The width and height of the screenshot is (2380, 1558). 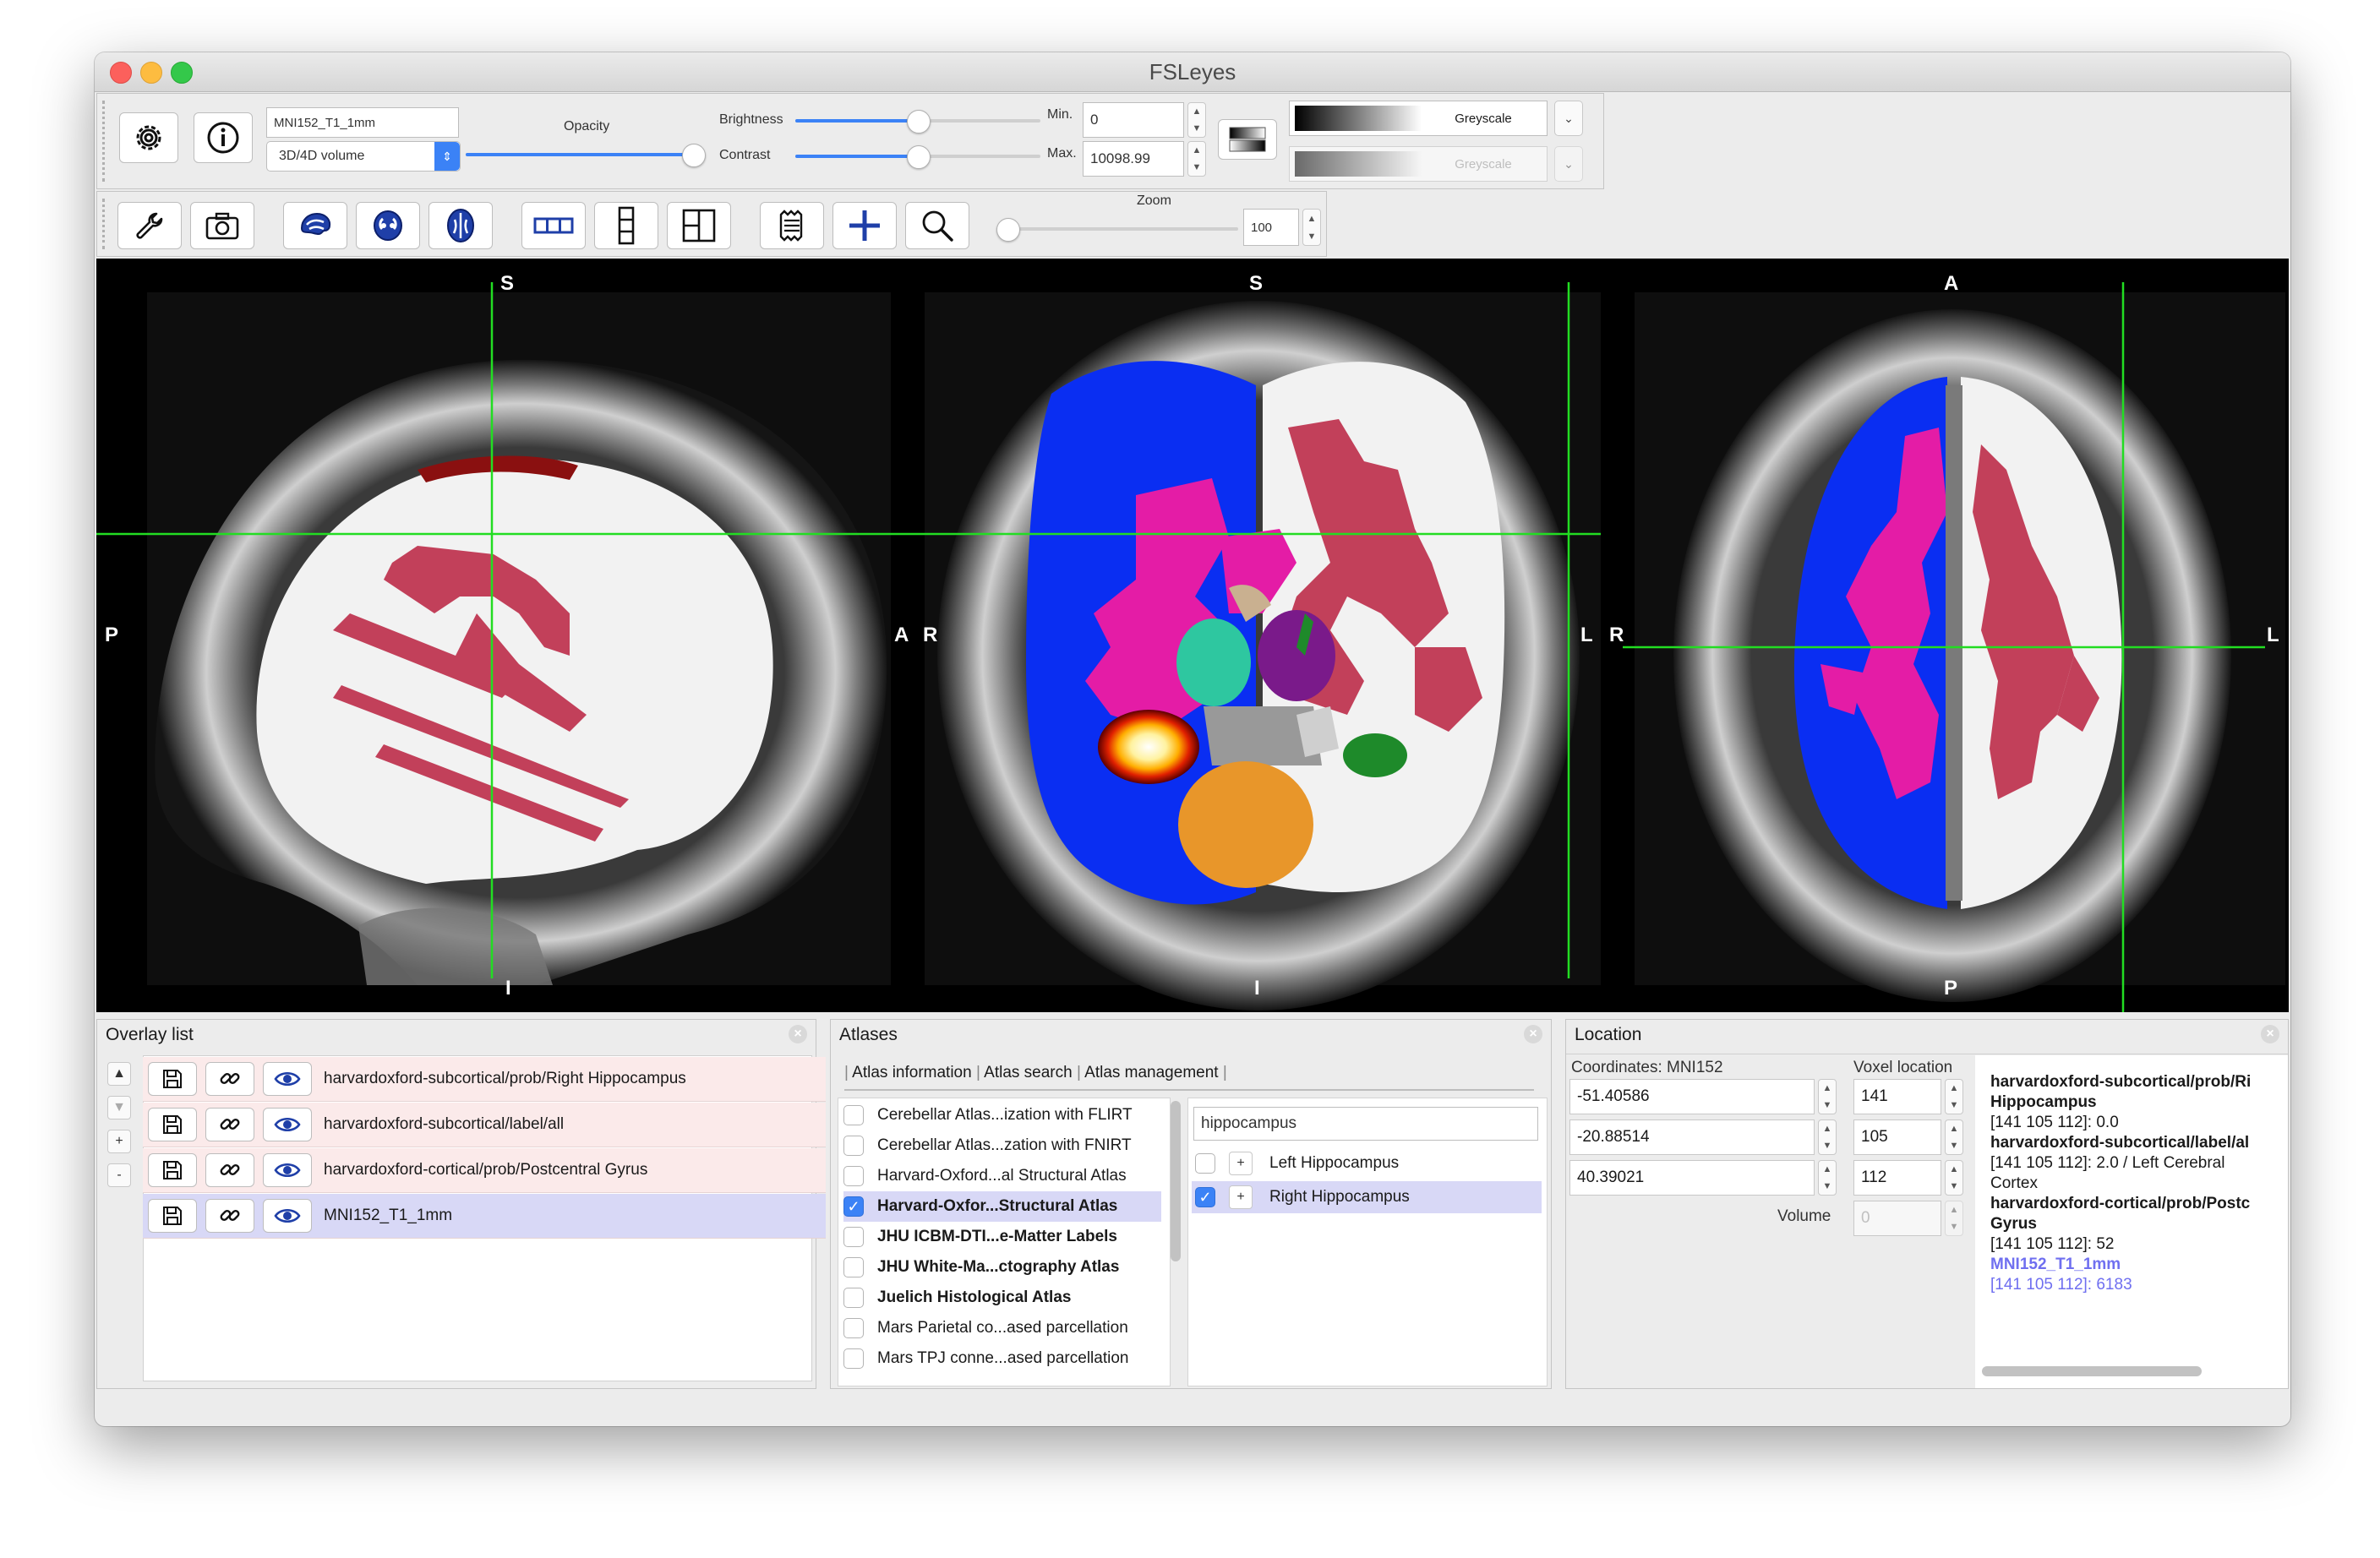 What do you see at coordinates (1008, 230) in the screenshot?
I see `zoom-slider-knob` at bounding box center [1008, 230].